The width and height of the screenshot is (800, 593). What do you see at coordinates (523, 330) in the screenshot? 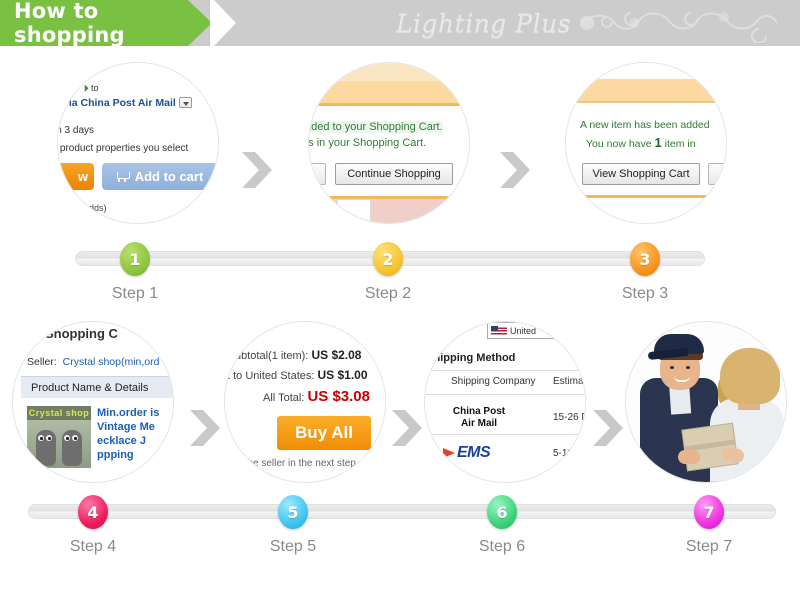
I see `step6-country-name: United` at bounding box center [523, 330].